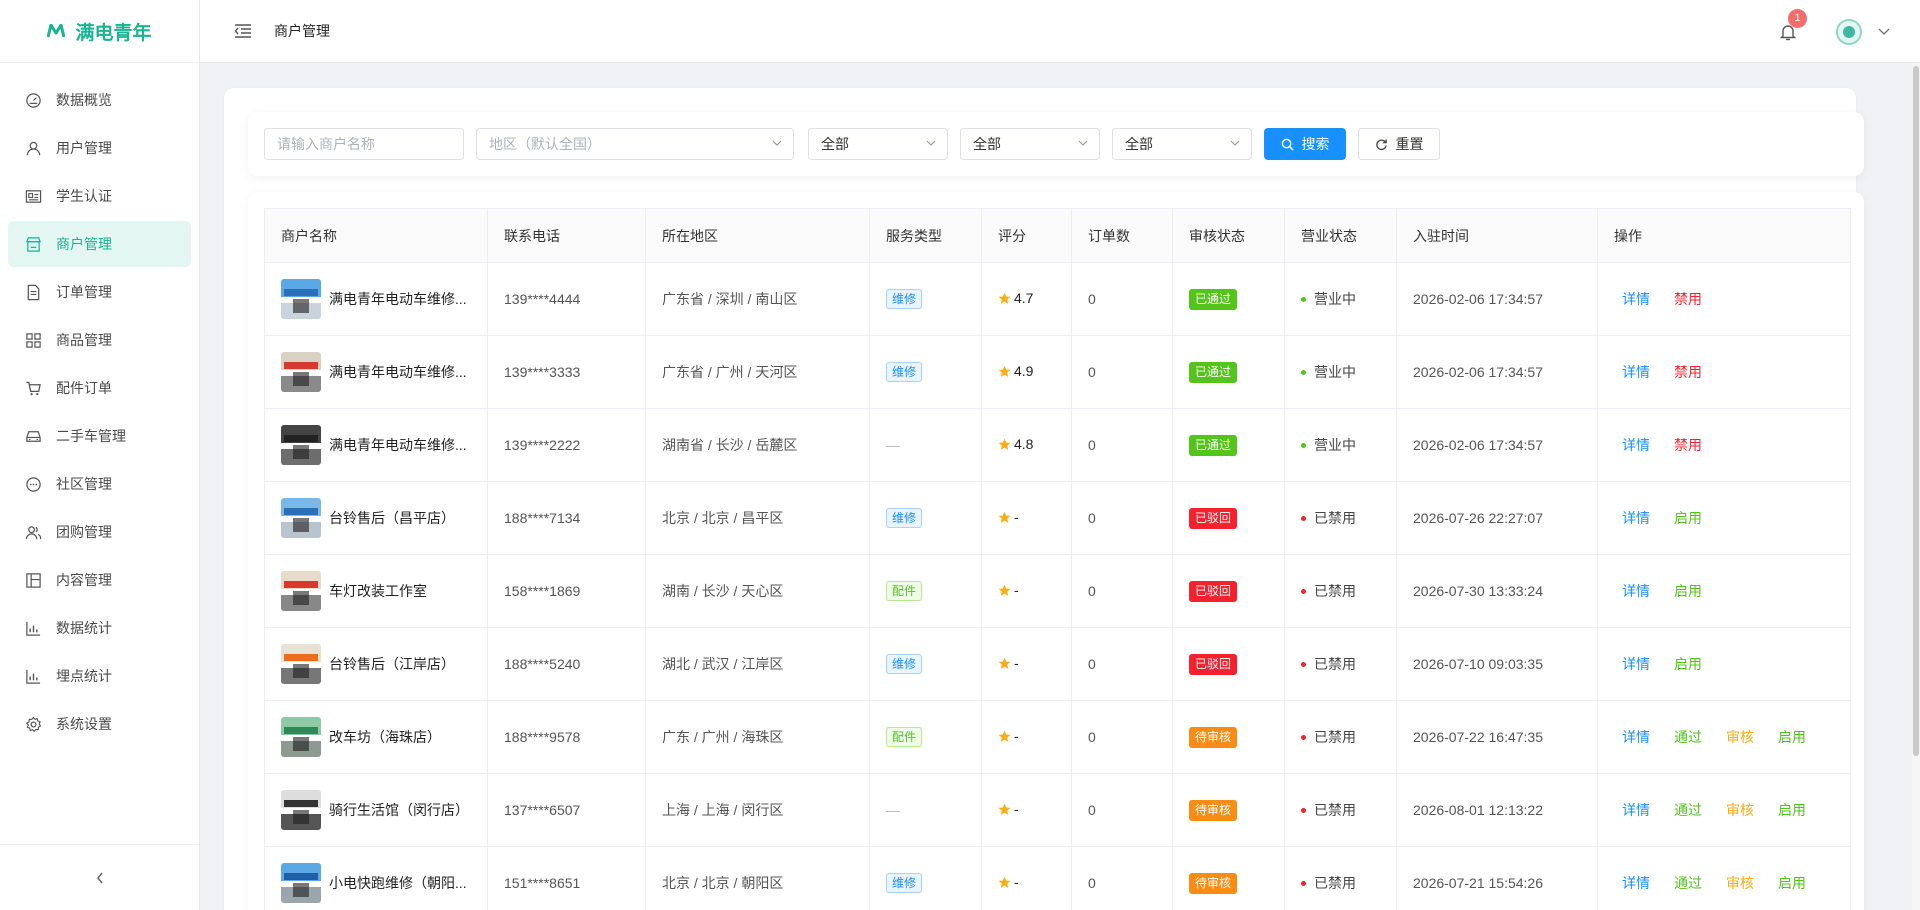 The width and height of the screenshot is (1920, 910). I want to click on cell-rating: -, so click(1026, 664).